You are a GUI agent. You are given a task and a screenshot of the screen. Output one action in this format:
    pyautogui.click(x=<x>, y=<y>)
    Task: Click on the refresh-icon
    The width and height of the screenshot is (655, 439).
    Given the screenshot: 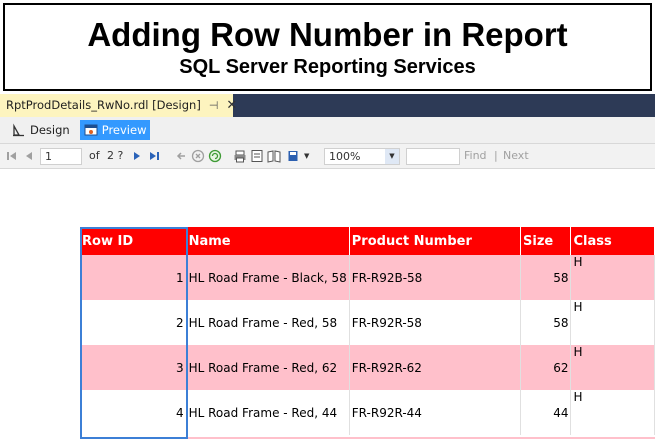 What is the action you would take?
    pyautogui.click(x=215, y=156)
    